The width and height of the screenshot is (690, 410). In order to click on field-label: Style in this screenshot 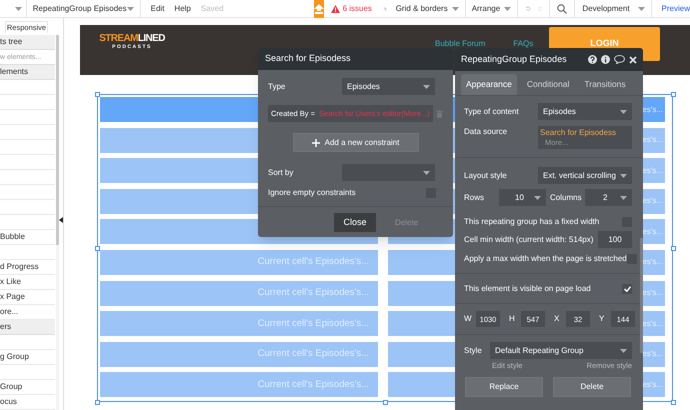, I will do `click(473, 350)`.